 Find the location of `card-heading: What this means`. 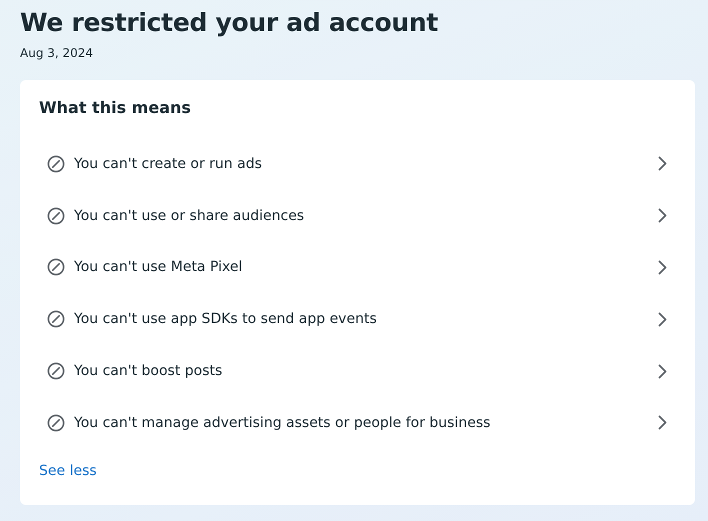

card-heading: What this means is located at coordinates (115, 108).